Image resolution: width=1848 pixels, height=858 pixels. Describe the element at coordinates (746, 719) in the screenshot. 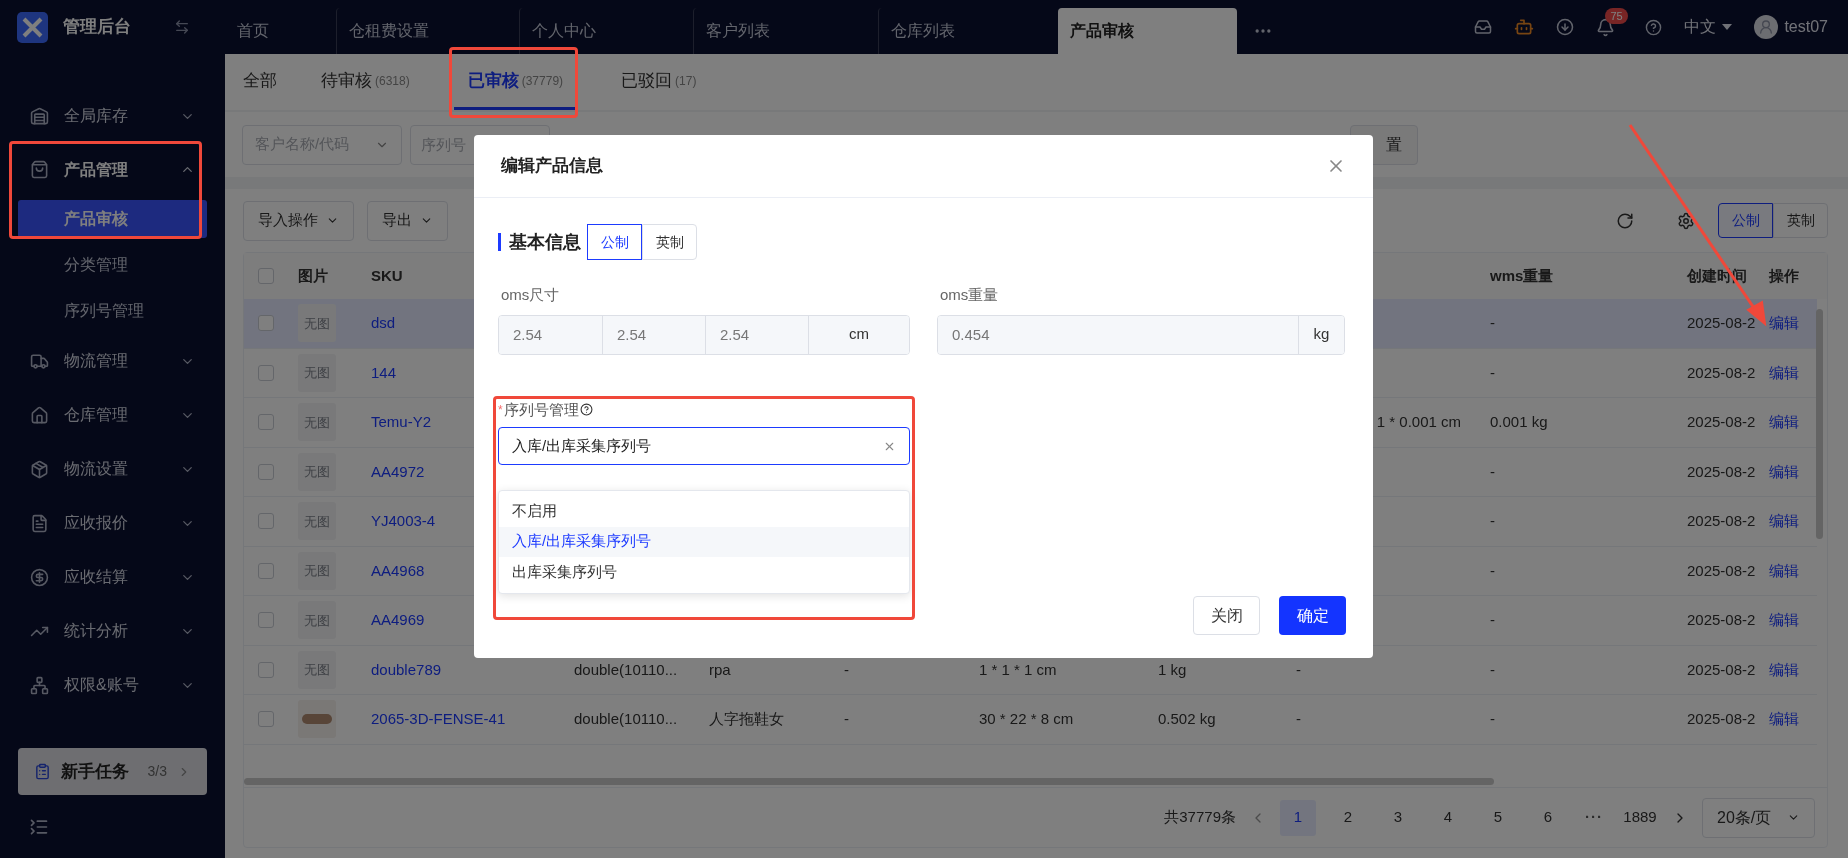

I see `table-cell-text: 人字拖鞋女` at that location.